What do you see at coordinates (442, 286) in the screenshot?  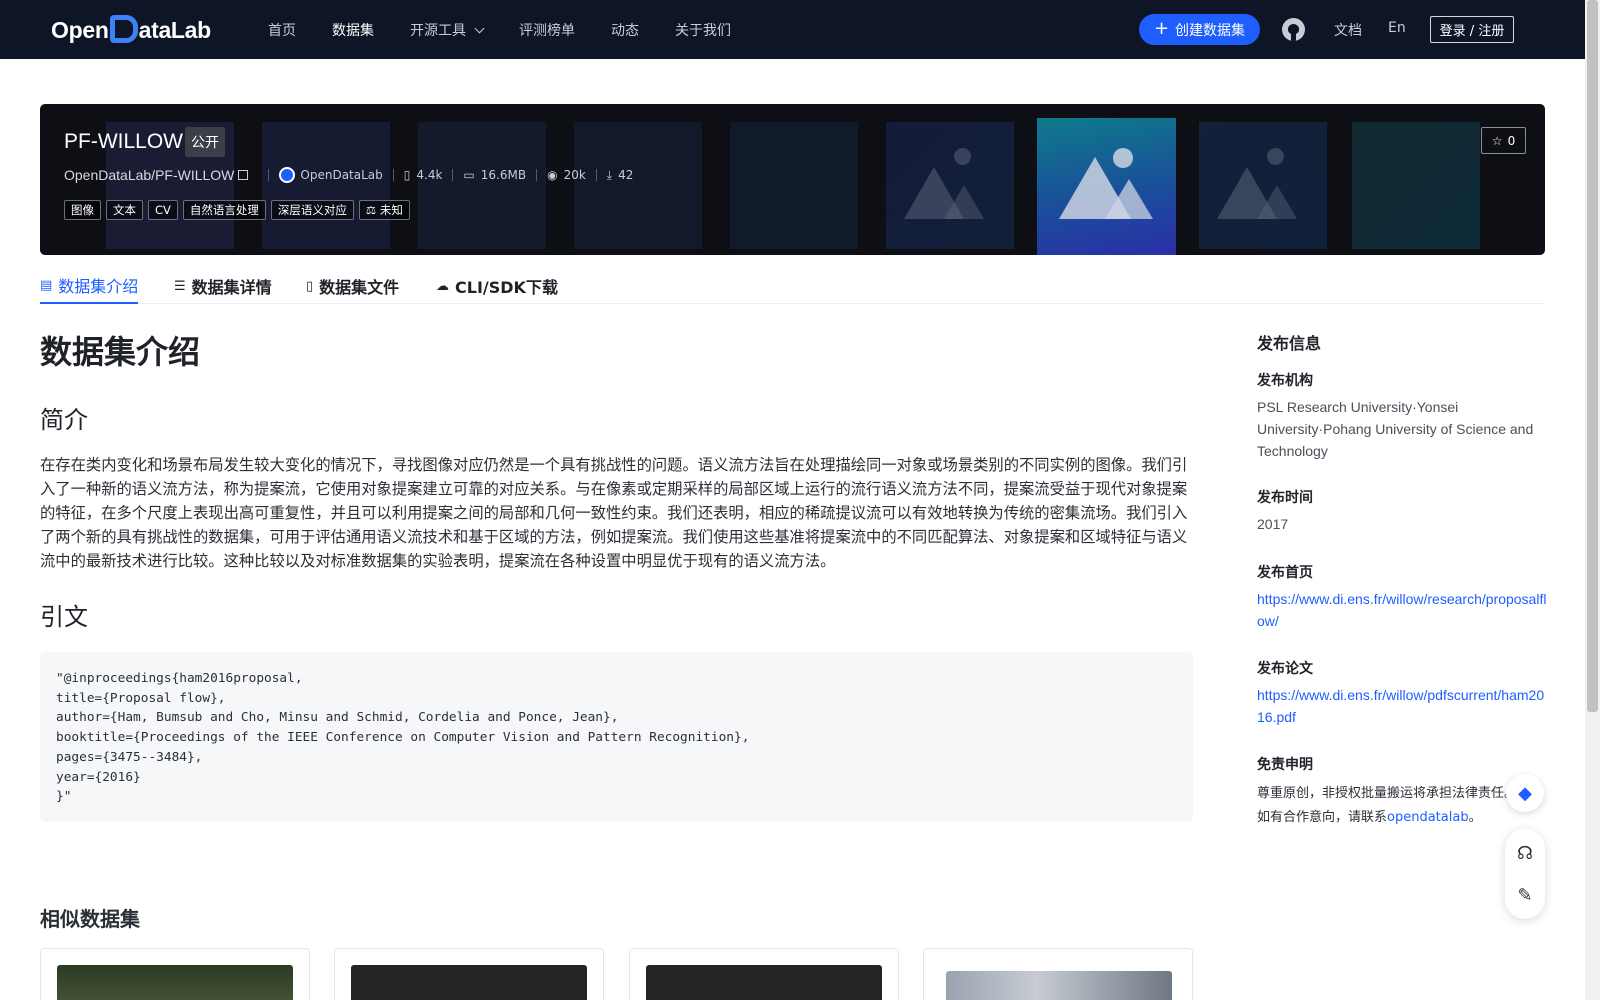 I see `cloud-download-icon: ☁` at bounding box center [442, 286].